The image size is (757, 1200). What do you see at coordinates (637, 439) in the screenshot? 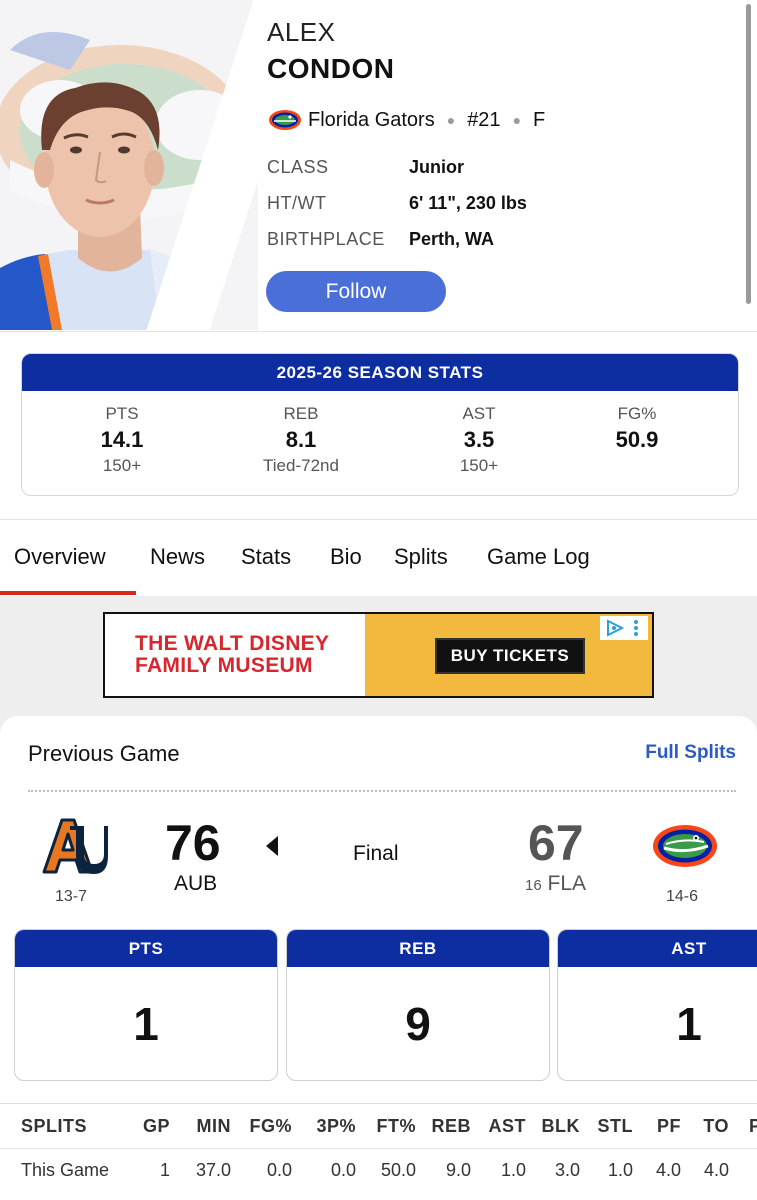
I see `stat-value: 50.9` at bounding box center [637, 439].